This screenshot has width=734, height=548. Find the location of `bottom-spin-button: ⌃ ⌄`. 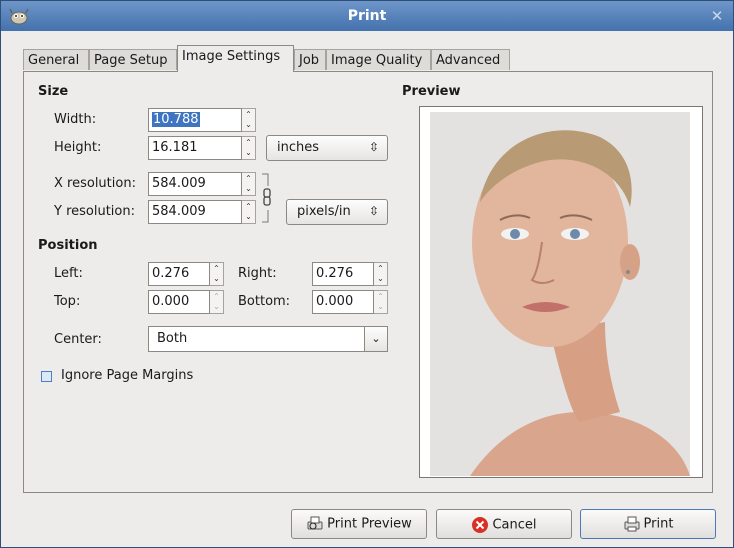

bottom-spin-button: ⌃ ⌄ is located at coordinates (381, 302).